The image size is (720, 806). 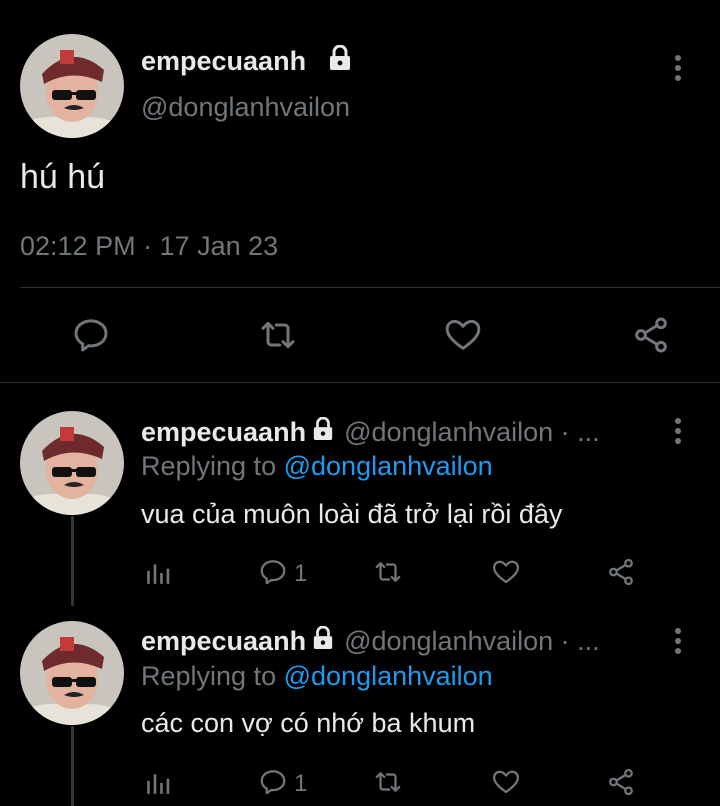 What do you see at coordinates (149, 246) in the screenshot?
I see `timestamp: 02:12 PM · 17 Jan 23` at bounding box center [149, 246].